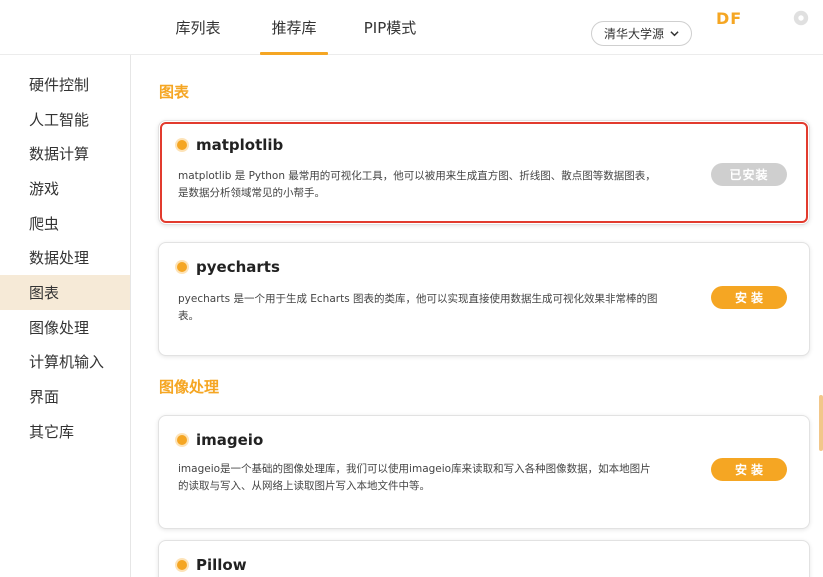 The width and height of the screenshot is (823, 577). What do you see at coordinates (633, 34) in the screenshot?
I see `mirror-source-value: 清华大学源` at bounding box center [633, 34].